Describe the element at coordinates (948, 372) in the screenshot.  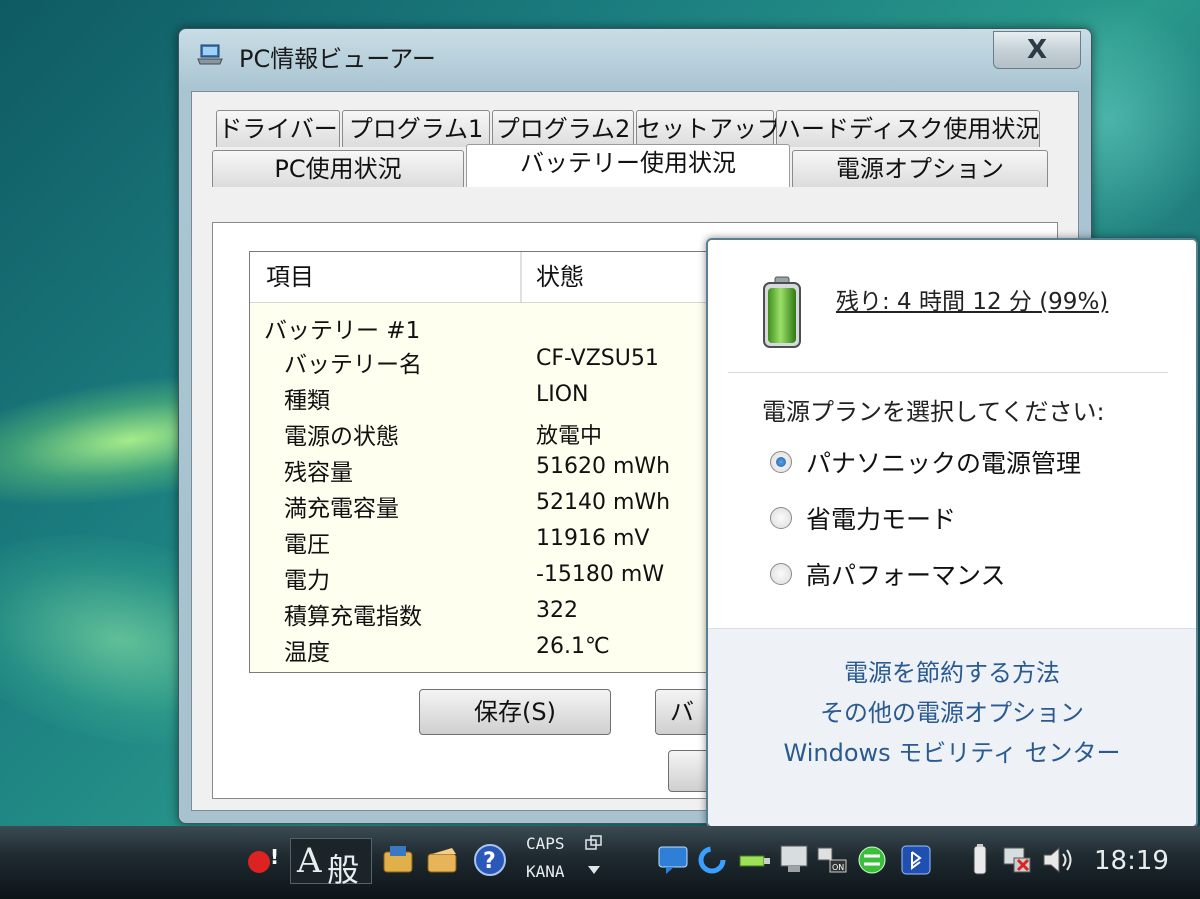
I see `divider` at that location.